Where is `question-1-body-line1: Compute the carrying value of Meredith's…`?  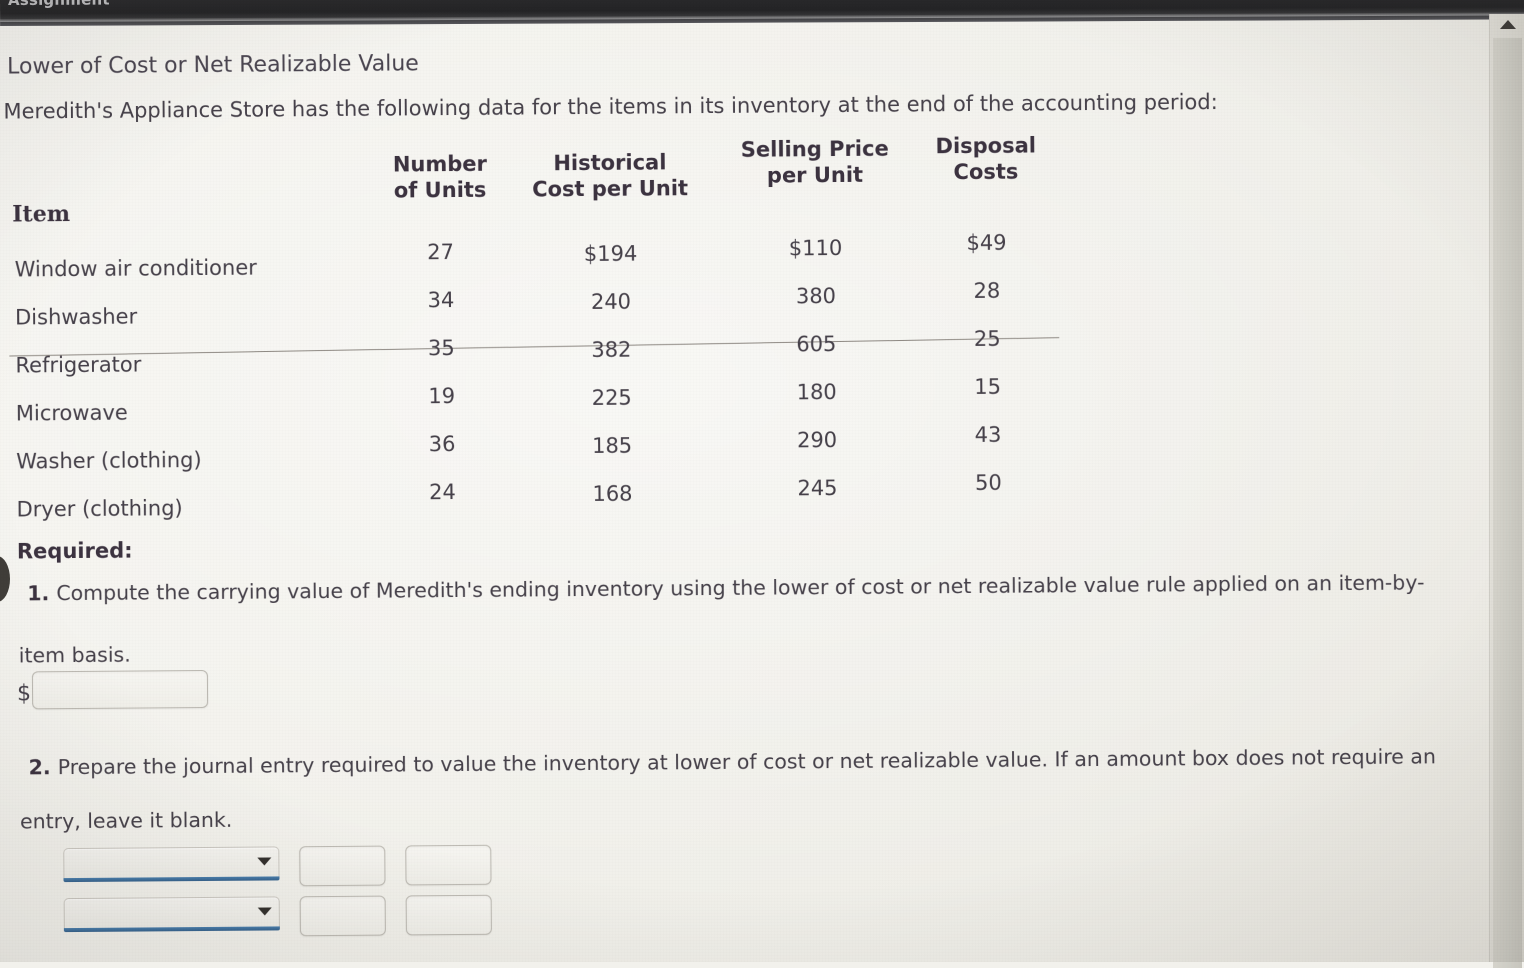
question-1-body-line1: Compute the carrying value of Meredith's… is located at coordinates (740, 588).